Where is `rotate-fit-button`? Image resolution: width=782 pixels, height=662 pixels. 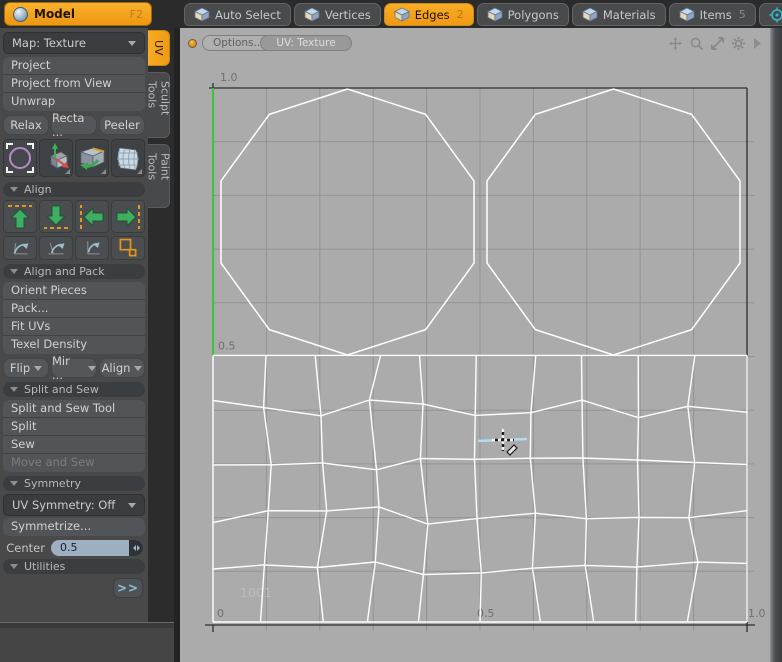 rotate-fit-button is located at coordinates (92, 248).